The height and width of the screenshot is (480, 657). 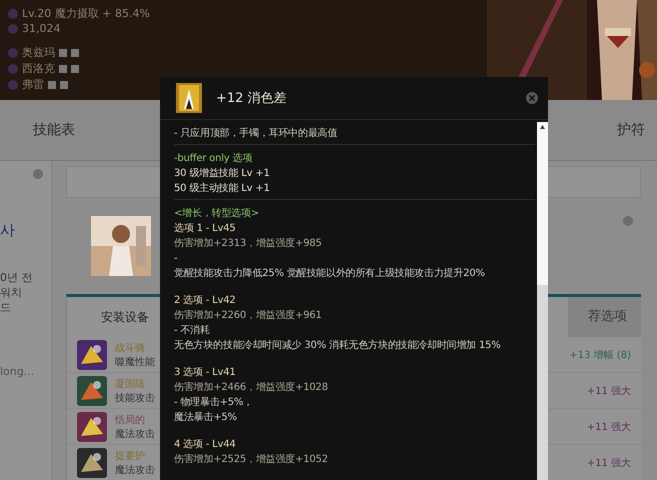 I want to click on scrollbar, so click(x=542, y=301).